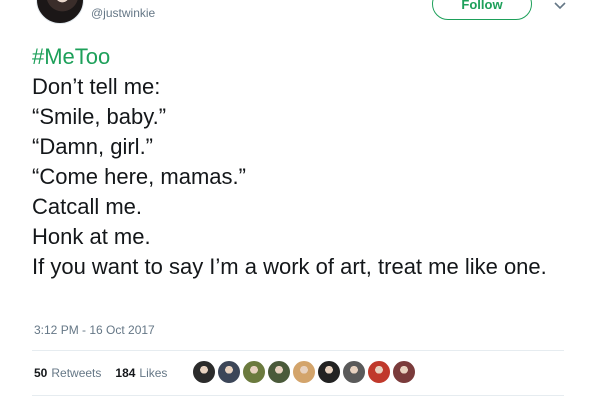  I want to click on likes-stat: 184 Likes, so click(141, 373).